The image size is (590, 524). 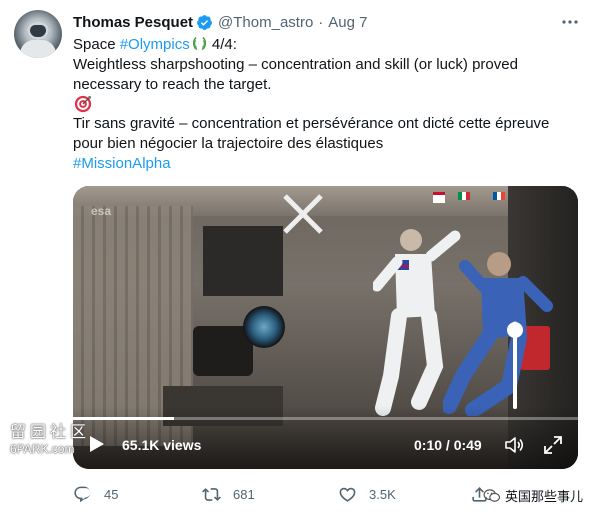 I want to click on like-button: 3.5K, so click(x=367, y=494).